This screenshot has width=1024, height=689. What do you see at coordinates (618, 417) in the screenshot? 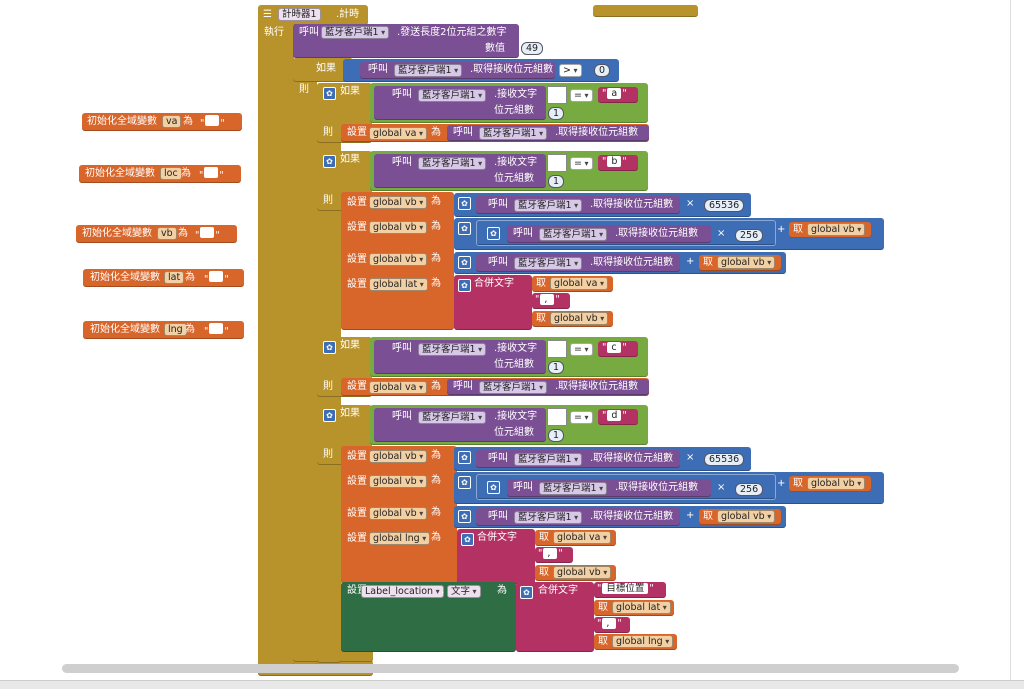
I see `text-d-block: " d "` at bounding box center [618, 417].